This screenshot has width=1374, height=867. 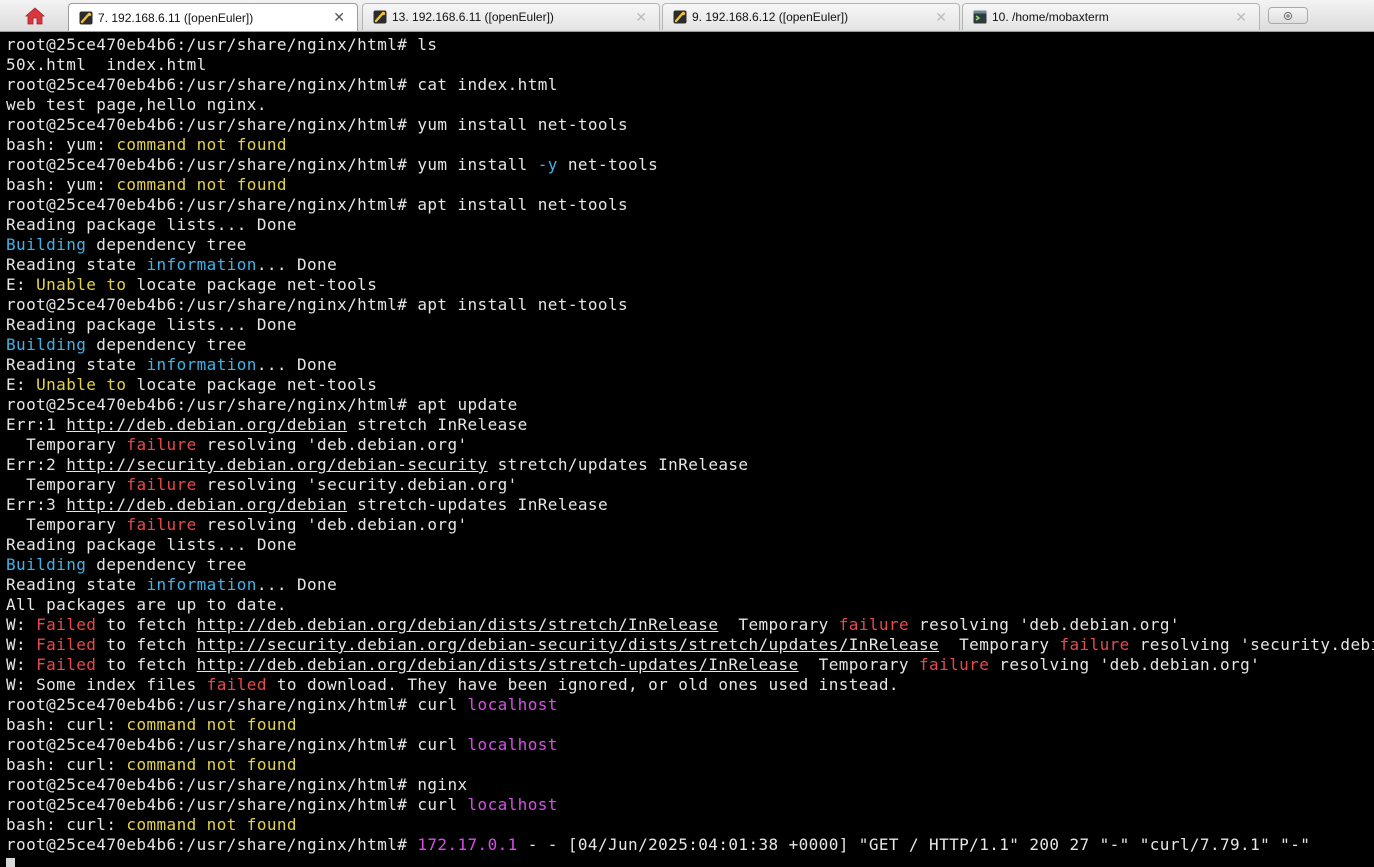 I want to click on new-tab-button, so click(x=1288, y=15).